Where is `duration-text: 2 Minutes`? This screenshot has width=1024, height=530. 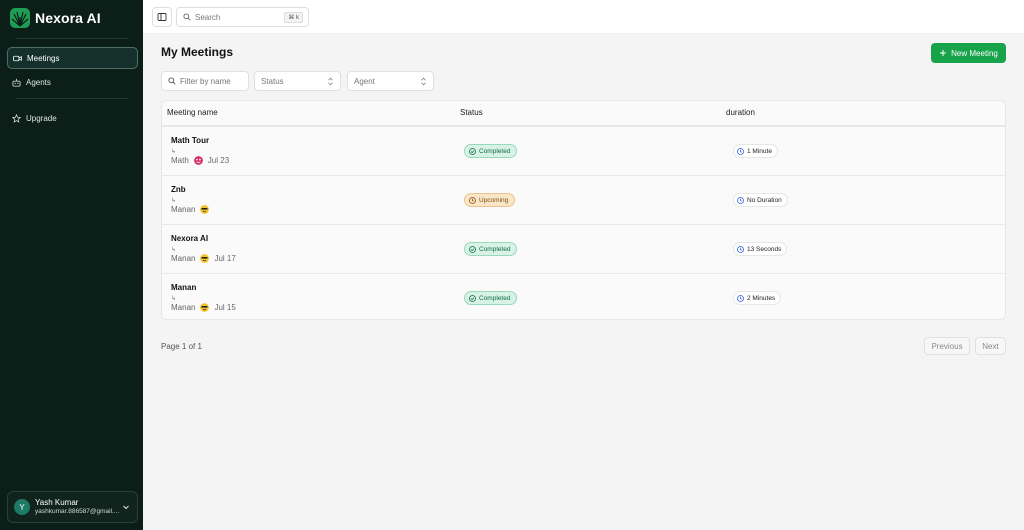
duration-text: 2 Minutes is located at coordinates (761, 298).